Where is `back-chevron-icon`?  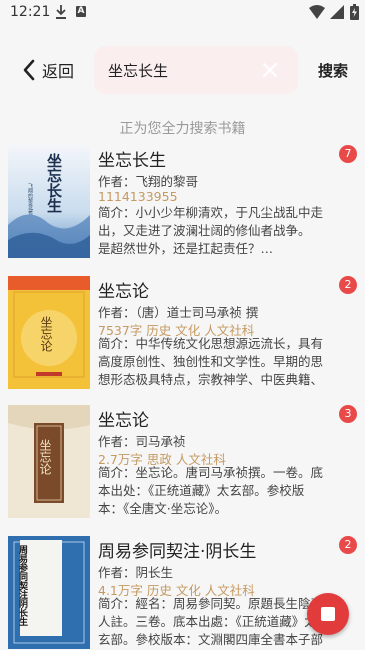
back-chevron-icon is located at coordinates (29, 70).